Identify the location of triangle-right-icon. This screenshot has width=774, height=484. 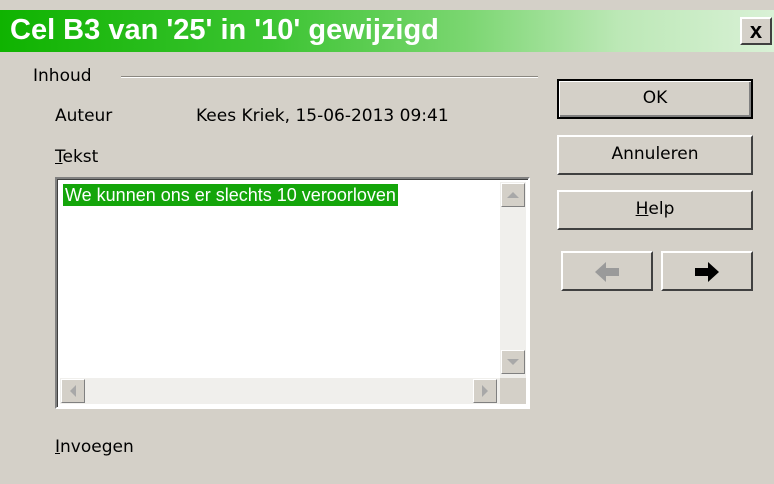
(485, 391).